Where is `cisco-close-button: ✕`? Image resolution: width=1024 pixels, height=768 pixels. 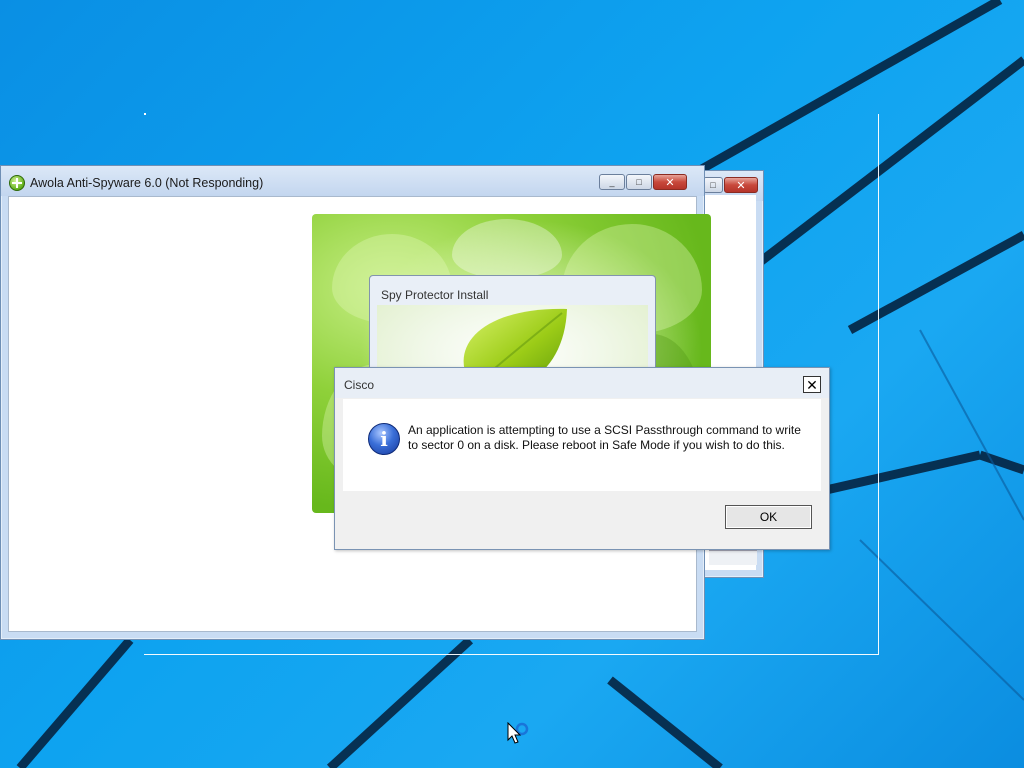 cisco-close-button: ✕ is located at coordinates (812, 384).